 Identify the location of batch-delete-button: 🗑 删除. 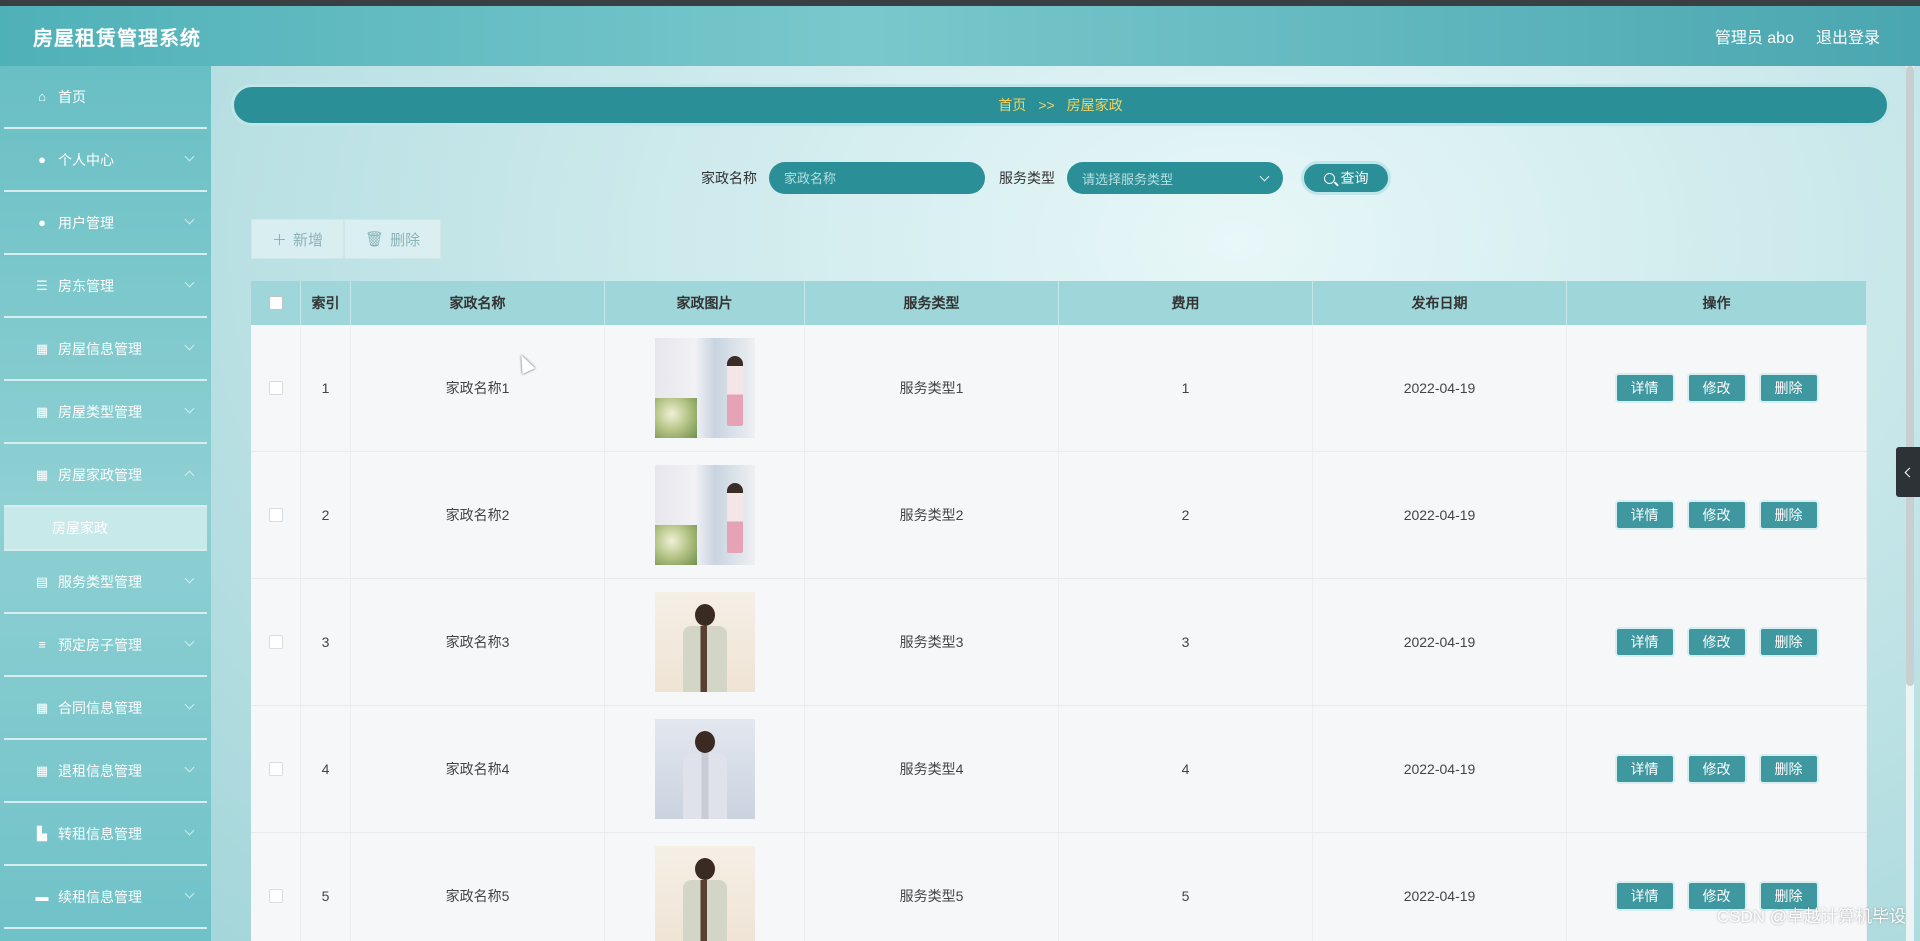
(393, 239).